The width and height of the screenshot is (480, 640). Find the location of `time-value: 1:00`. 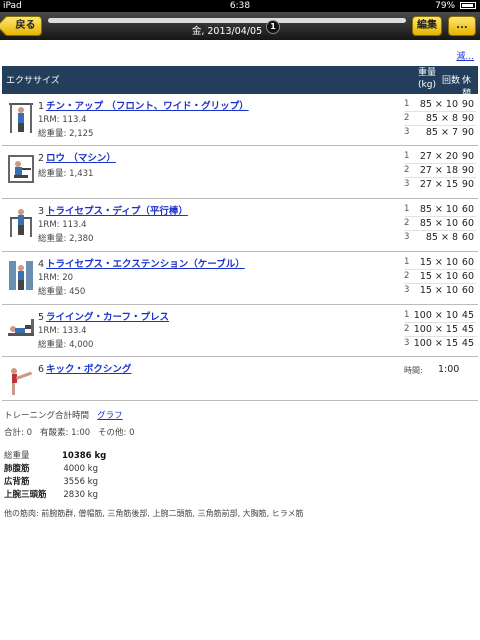

time-value: 1:00 is located at coordinates (449, 369).